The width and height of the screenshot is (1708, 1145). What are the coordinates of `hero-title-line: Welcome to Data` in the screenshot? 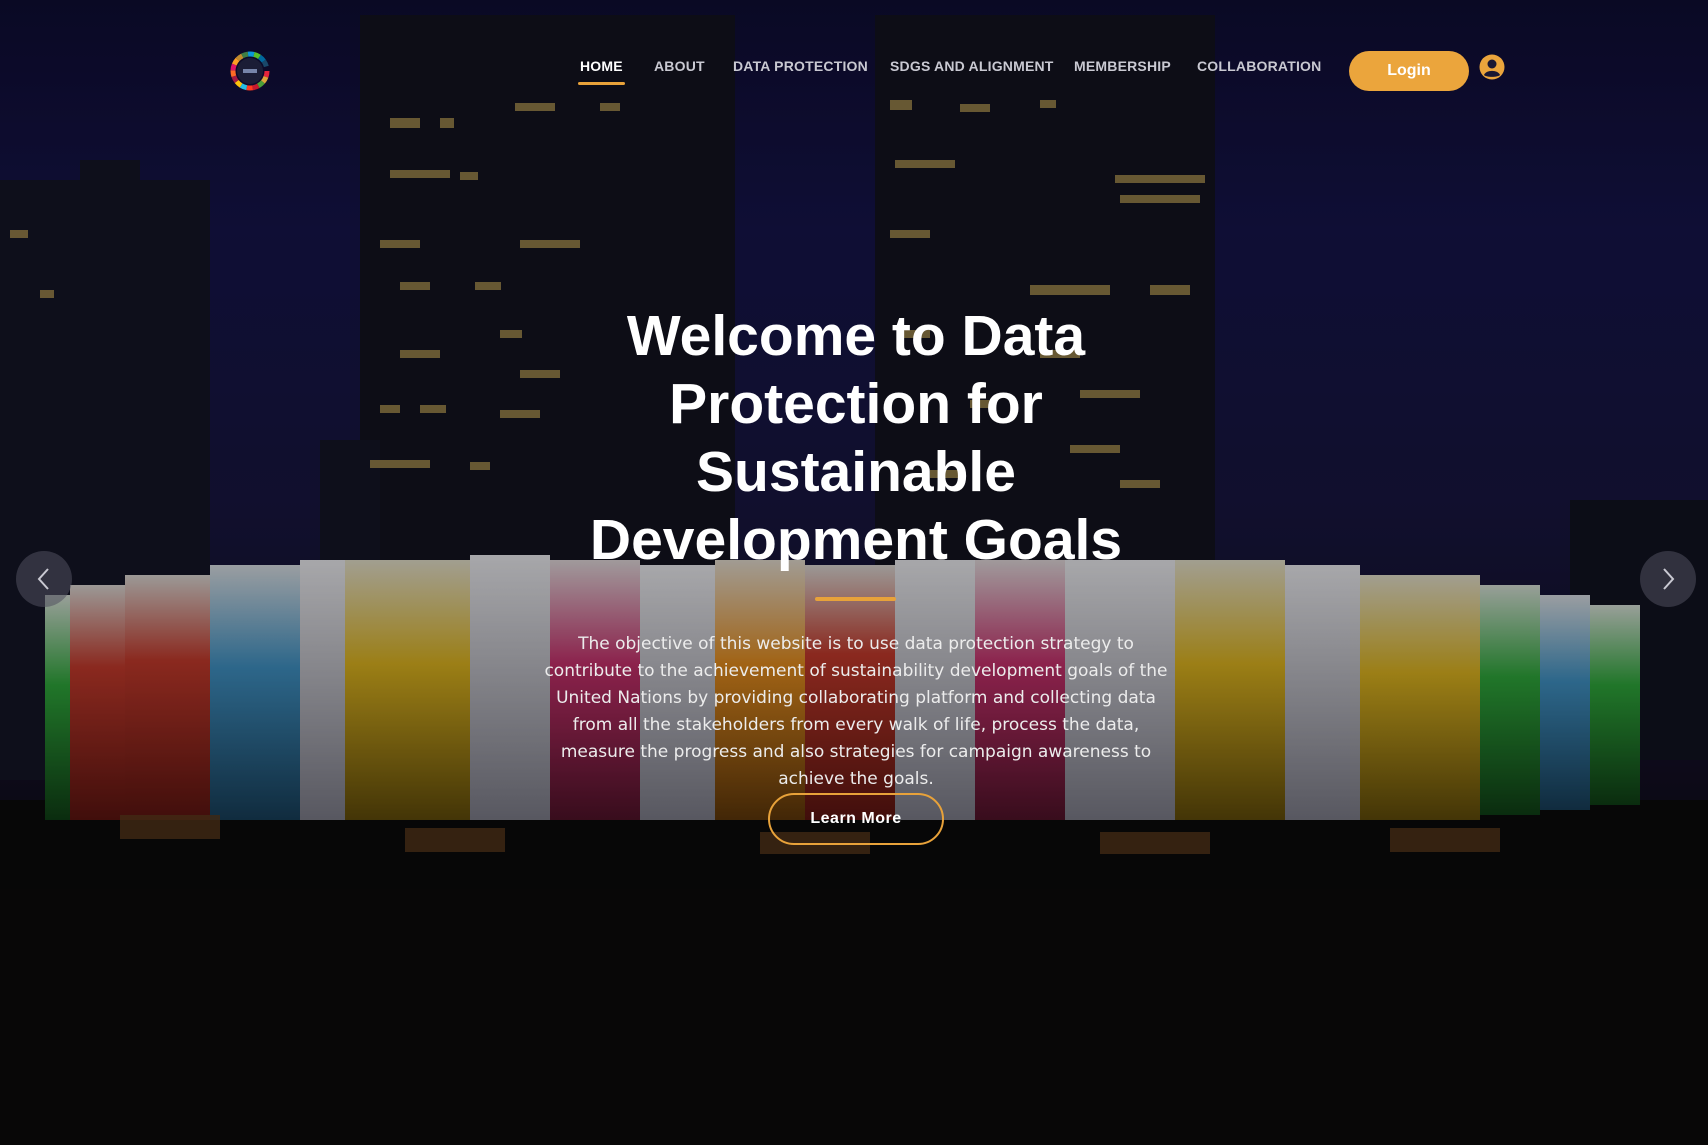 It's located at (856, 336).